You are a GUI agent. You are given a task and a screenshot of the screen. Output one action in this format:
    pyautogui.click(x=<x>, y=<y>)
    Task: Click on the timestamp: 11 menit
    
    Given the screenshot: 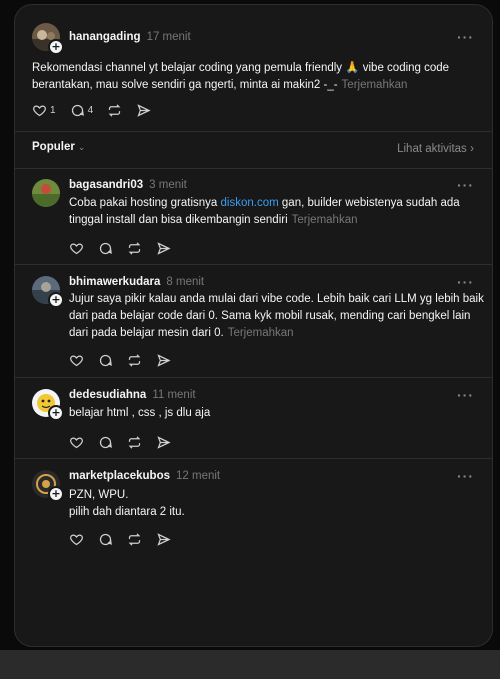 What is the action you would take?
    pyautogui.click(x=174, y=395)
    